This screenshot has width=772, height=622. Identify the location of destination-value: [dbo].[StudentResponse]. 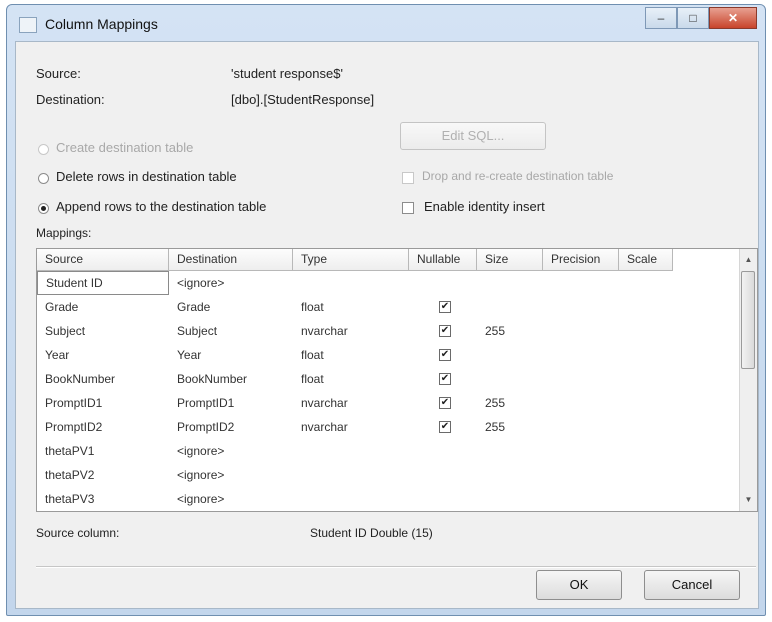
(303, 99).